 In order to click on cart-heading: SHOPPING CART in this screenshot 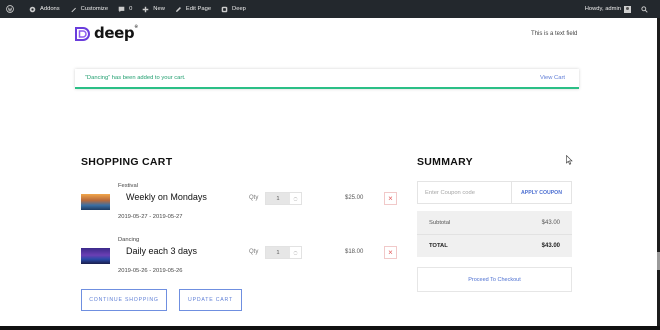, I will do `click(127, 162)`.